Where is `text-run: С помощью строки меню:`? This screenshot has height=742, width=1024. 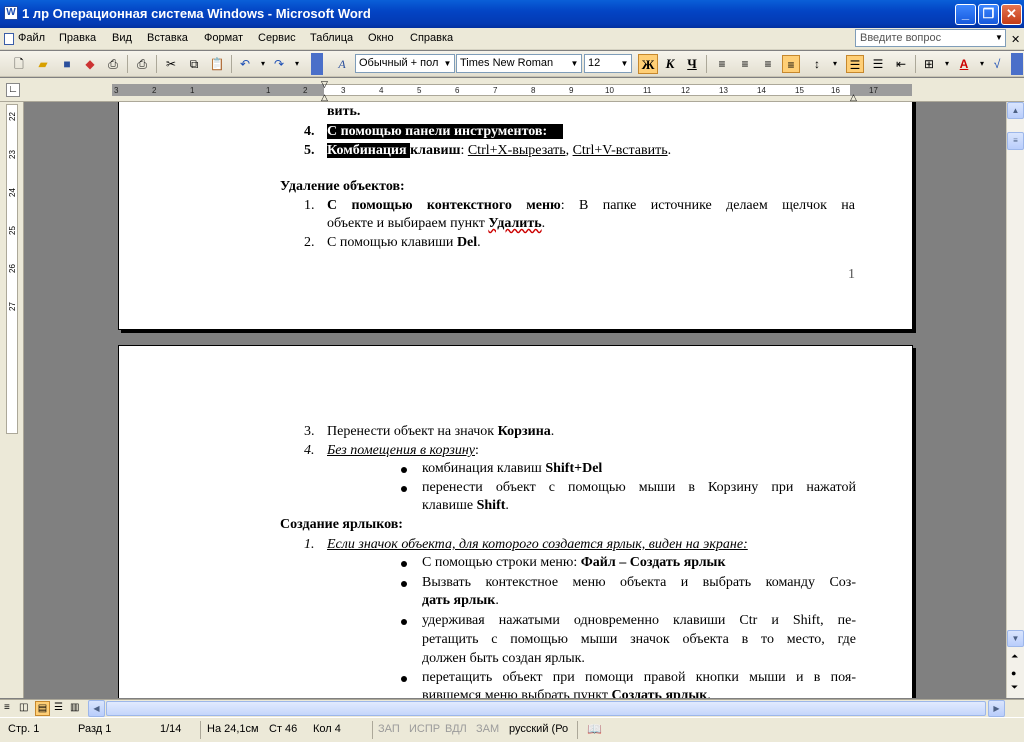
text-run: С помощью строки меню: is located at coordinates (501, 562).